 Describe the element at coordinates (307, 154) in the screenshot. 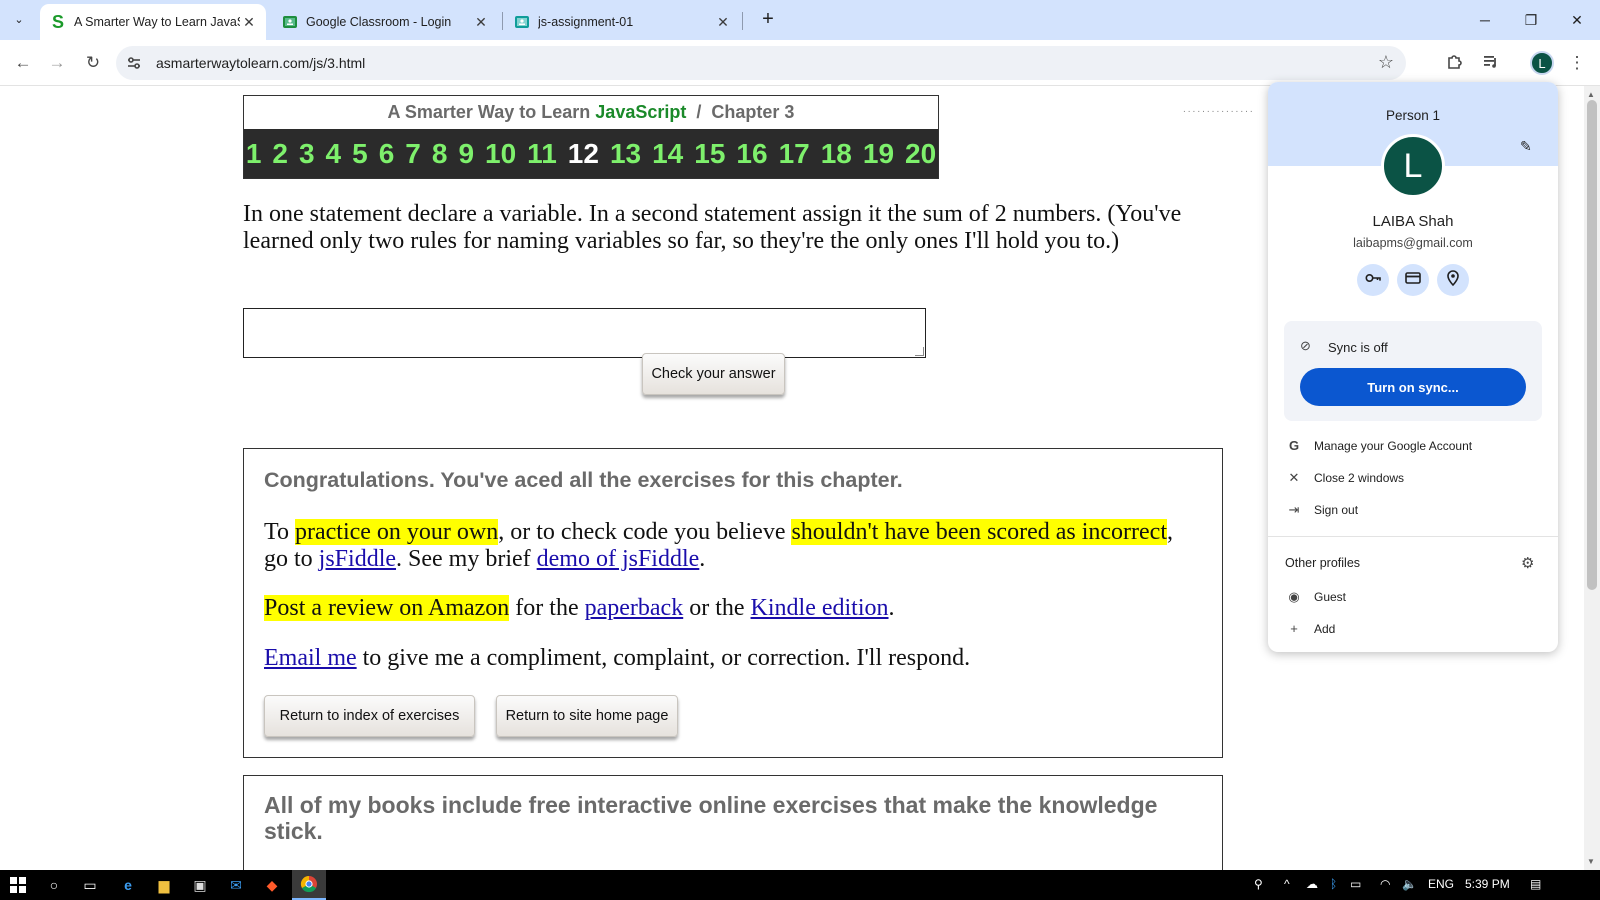

I see `exercise-number-link: 3` at that location.